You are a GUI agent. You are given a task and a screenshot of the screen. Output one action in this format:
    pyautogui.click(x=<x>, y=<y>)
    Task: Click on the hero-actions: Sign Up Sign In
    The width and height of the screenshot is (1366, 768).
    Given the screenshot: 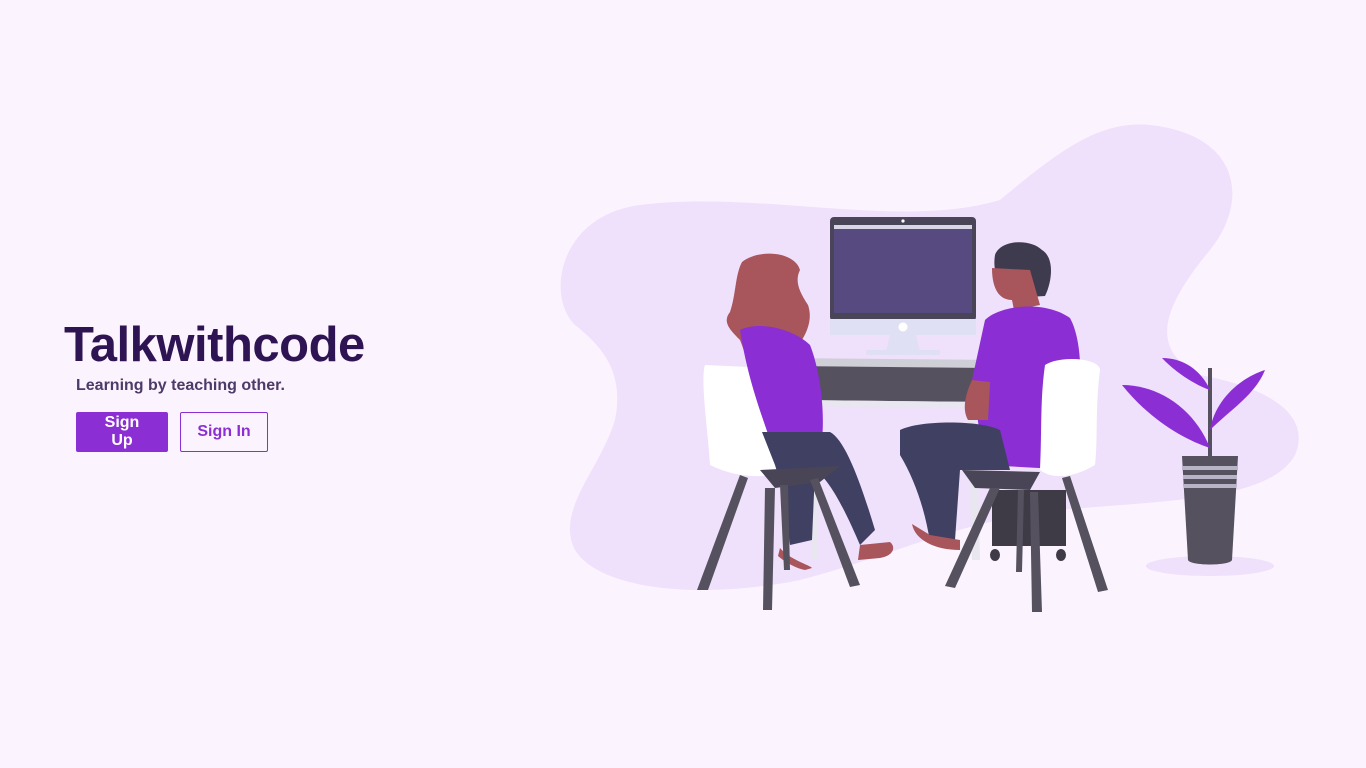 What is the action you would take?
    pyautogui.click(x=250, y=432)
    